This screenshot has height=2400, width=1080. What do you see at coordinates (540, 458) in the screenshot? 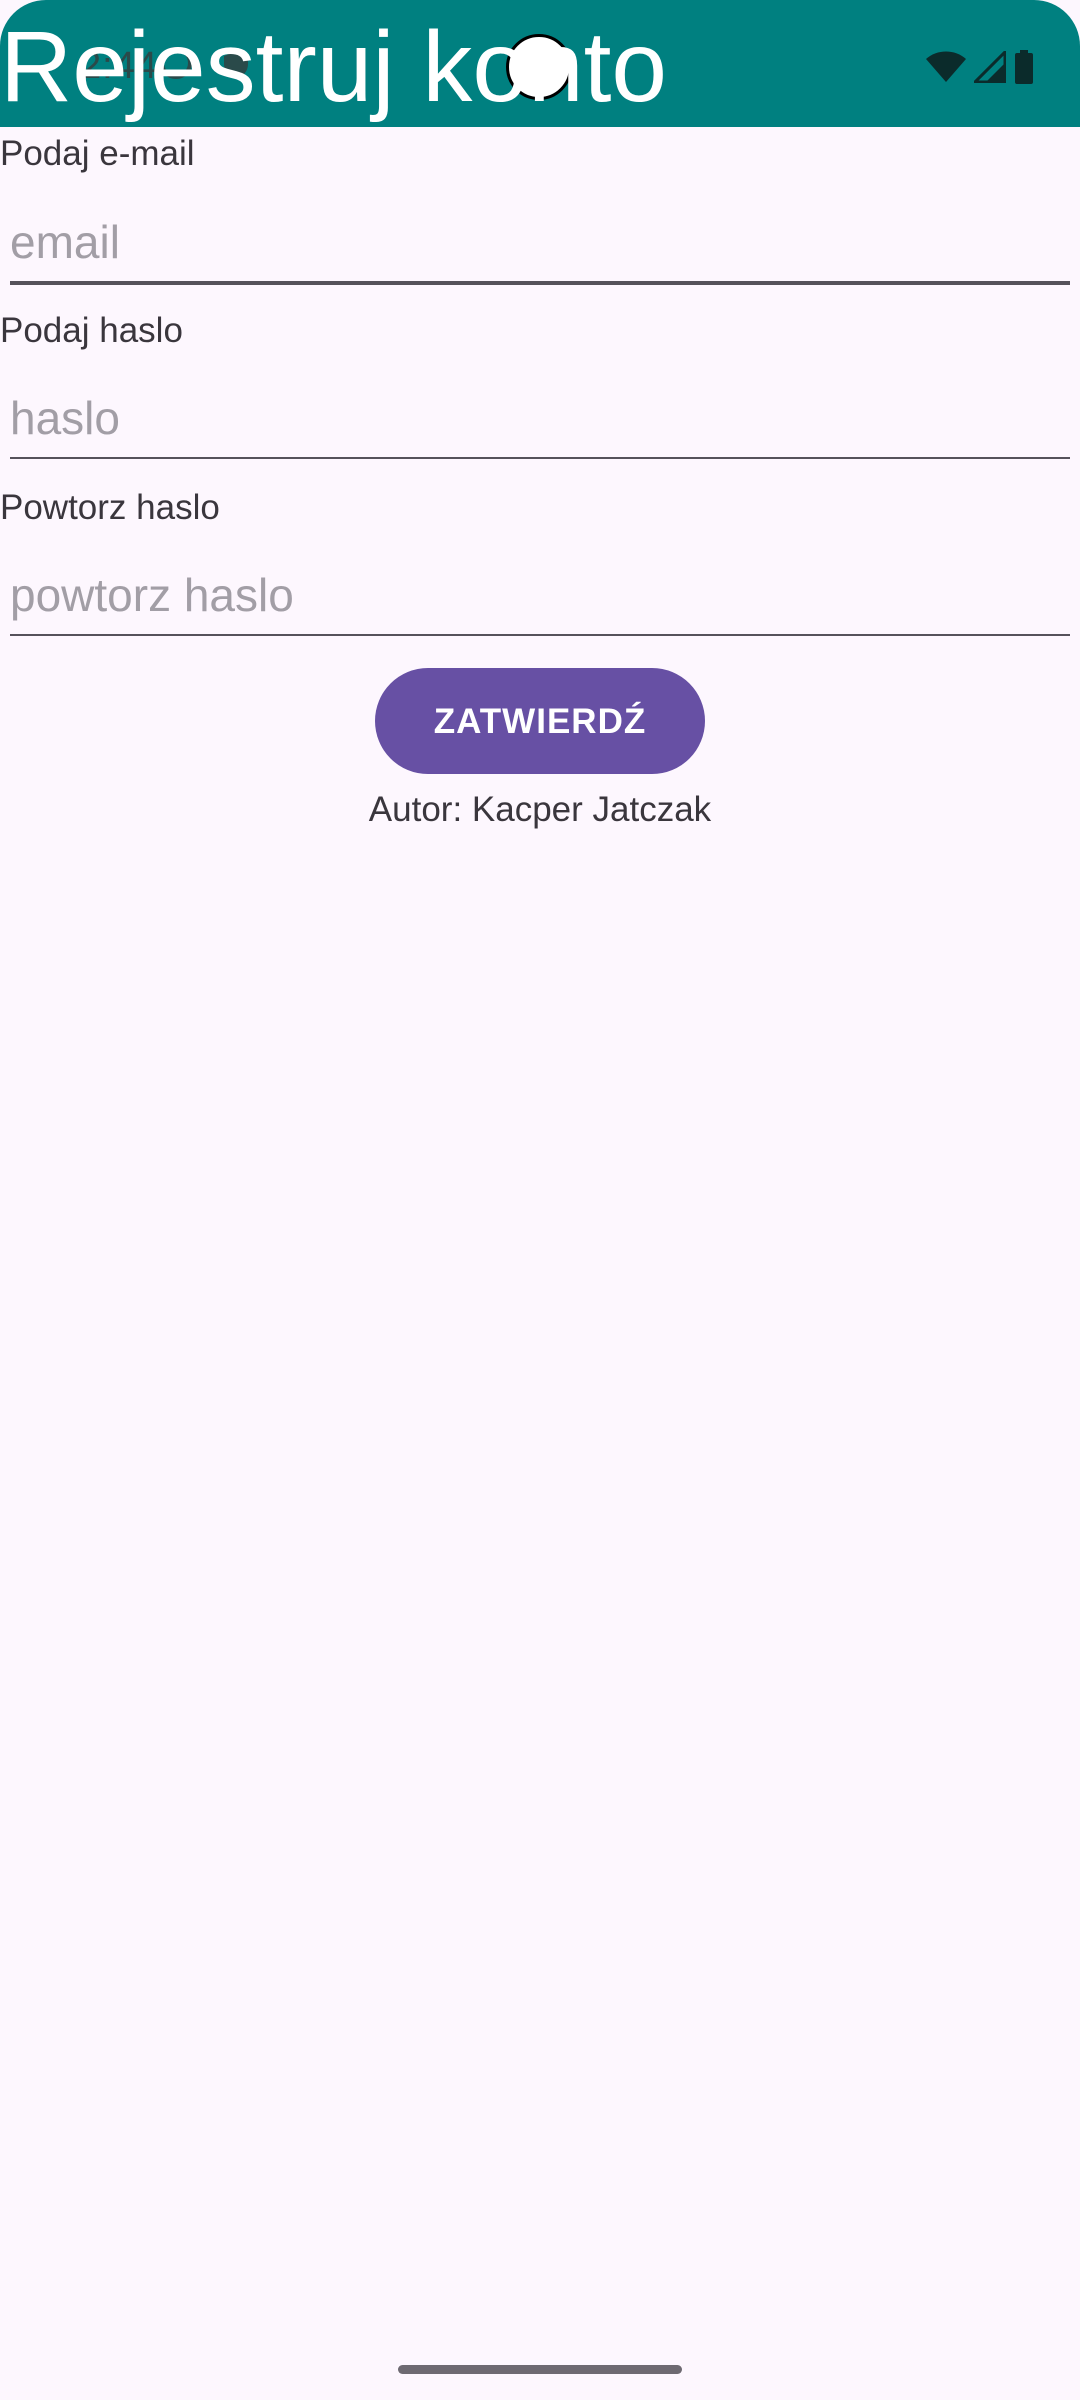
I see `password-underline` at bounding box center [540, 458].